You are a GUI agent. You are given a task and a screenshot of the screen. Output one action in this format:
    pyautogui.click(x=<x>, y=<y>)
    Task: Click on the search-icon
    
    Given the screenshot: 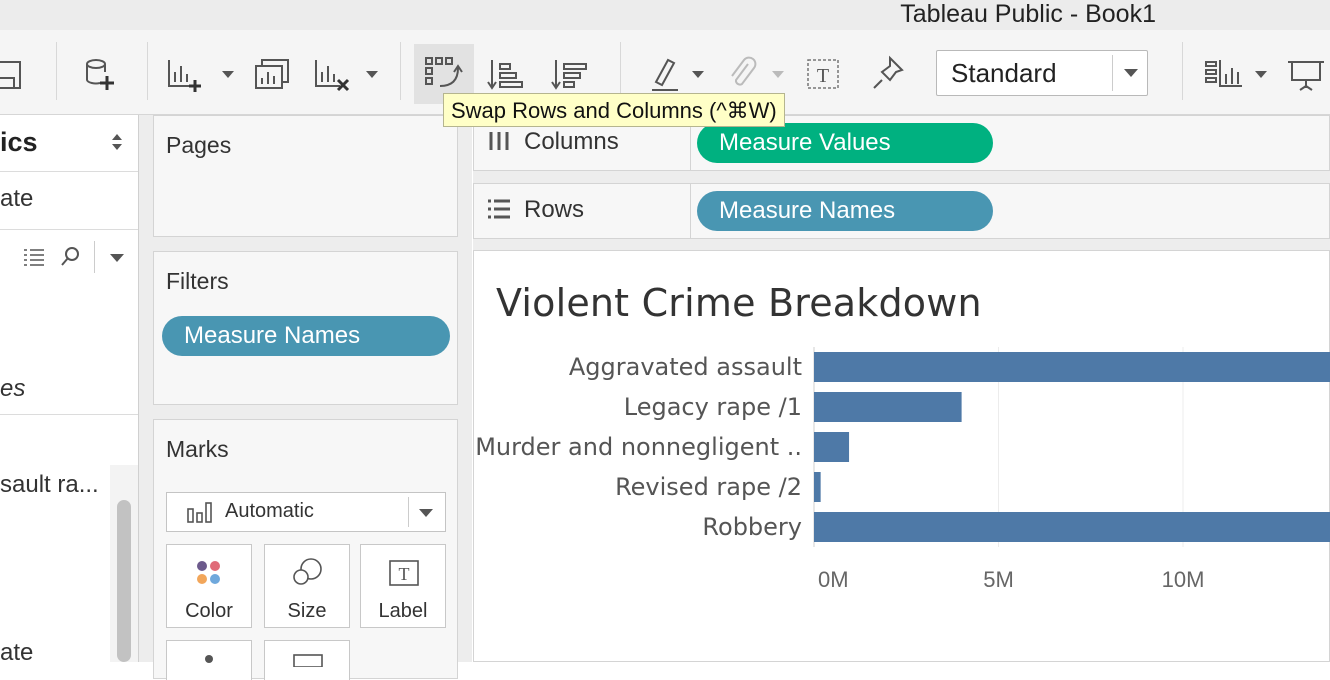 What is the action you would take?
    pyautogui.click(x=71, y=258)
    